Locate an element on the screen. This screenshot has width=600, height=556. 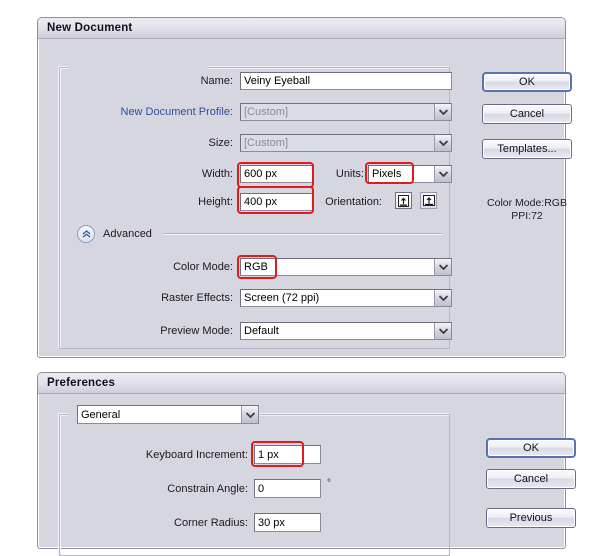
advanced-disclosure-toggle is located at coordinates (86, 234).